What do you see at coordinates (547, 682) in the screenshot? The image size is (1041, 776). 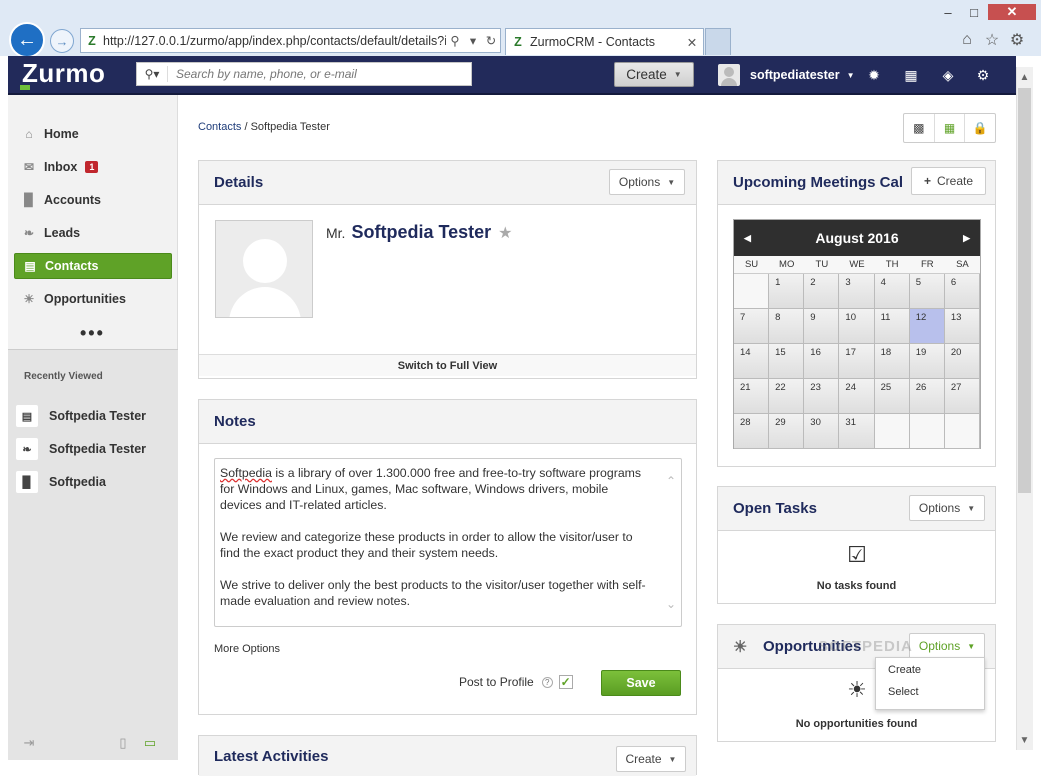 I see `help-icon: ?` at bounding box center [547, 682].